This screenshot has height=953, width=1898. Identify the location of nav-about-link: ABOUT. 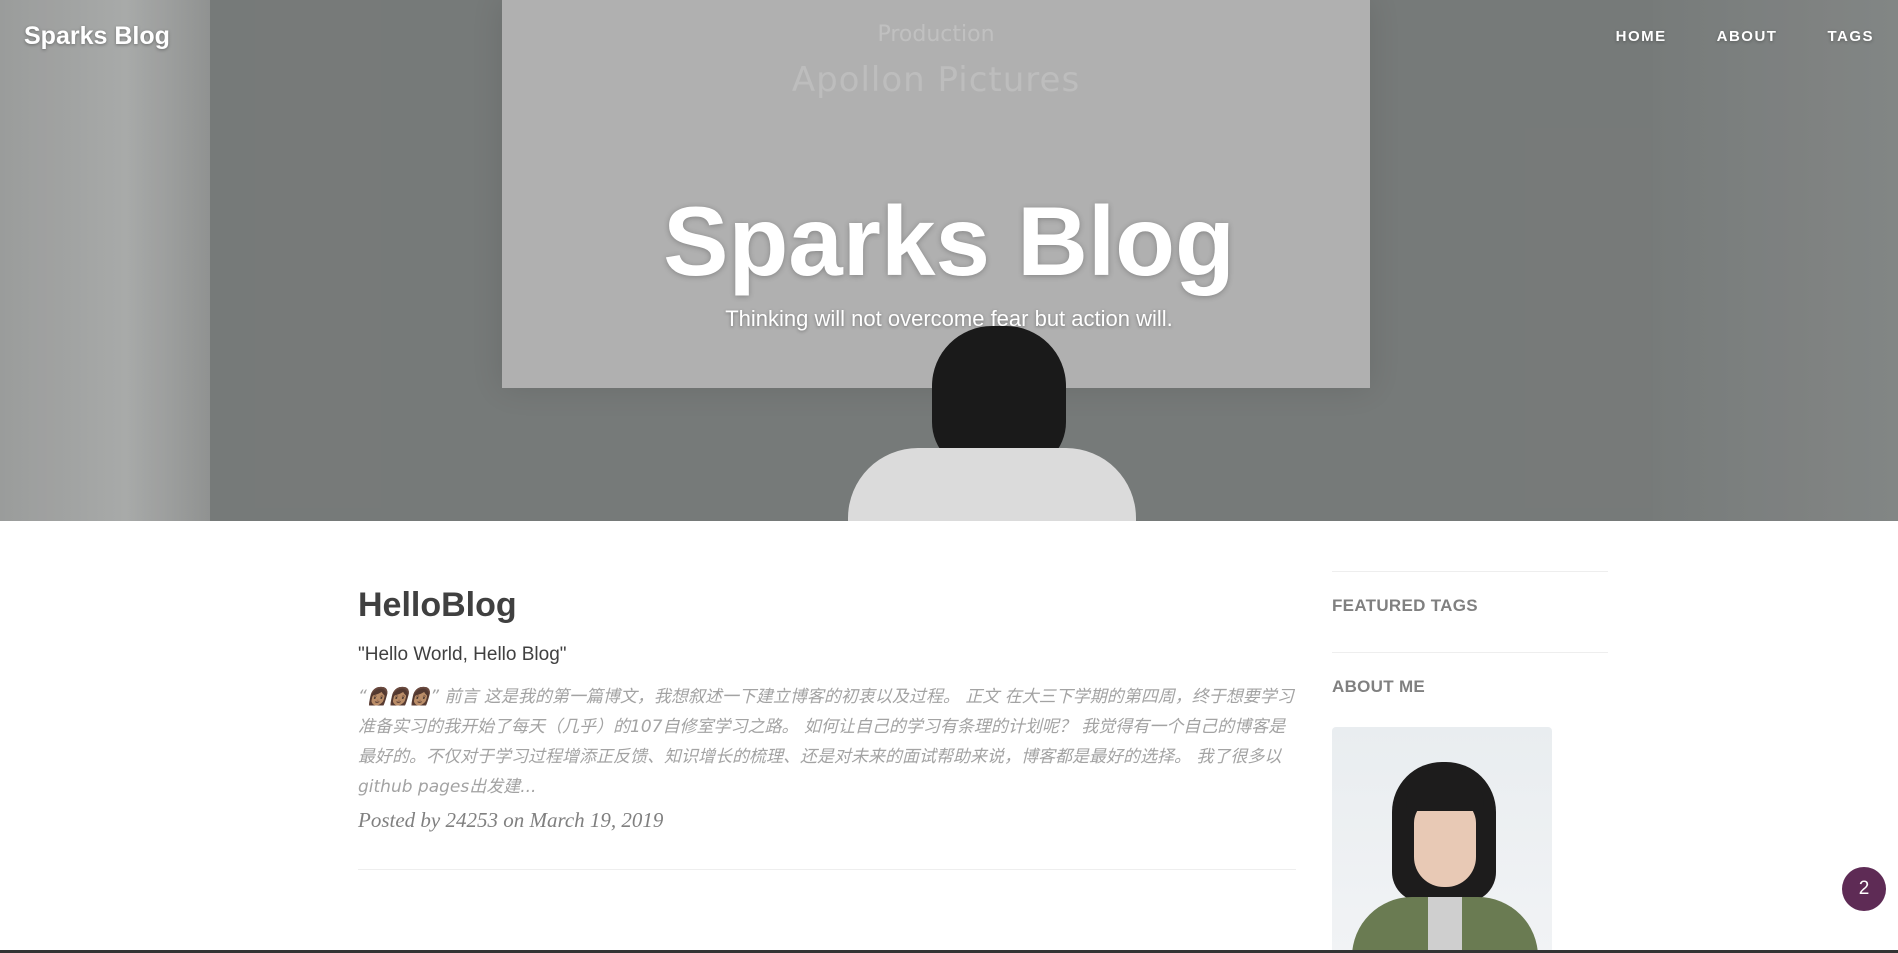
(1747, 36).